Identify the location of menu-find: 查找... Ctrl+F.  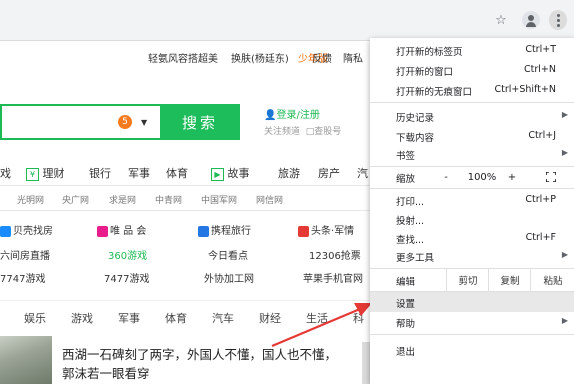
(472, 238).